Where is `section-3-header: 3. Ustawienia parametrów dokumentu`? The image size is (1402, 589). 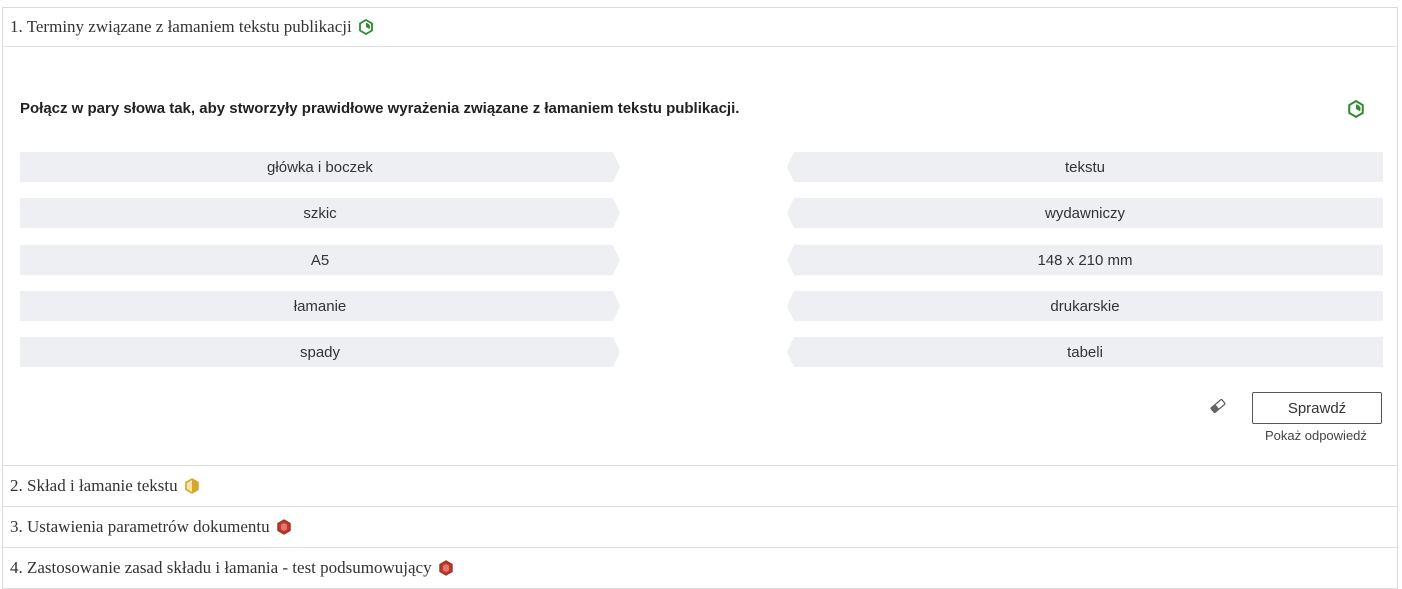 section-3-header: 3. Ustawienia parametrów dokumentu is located at coordinates (700, 527).